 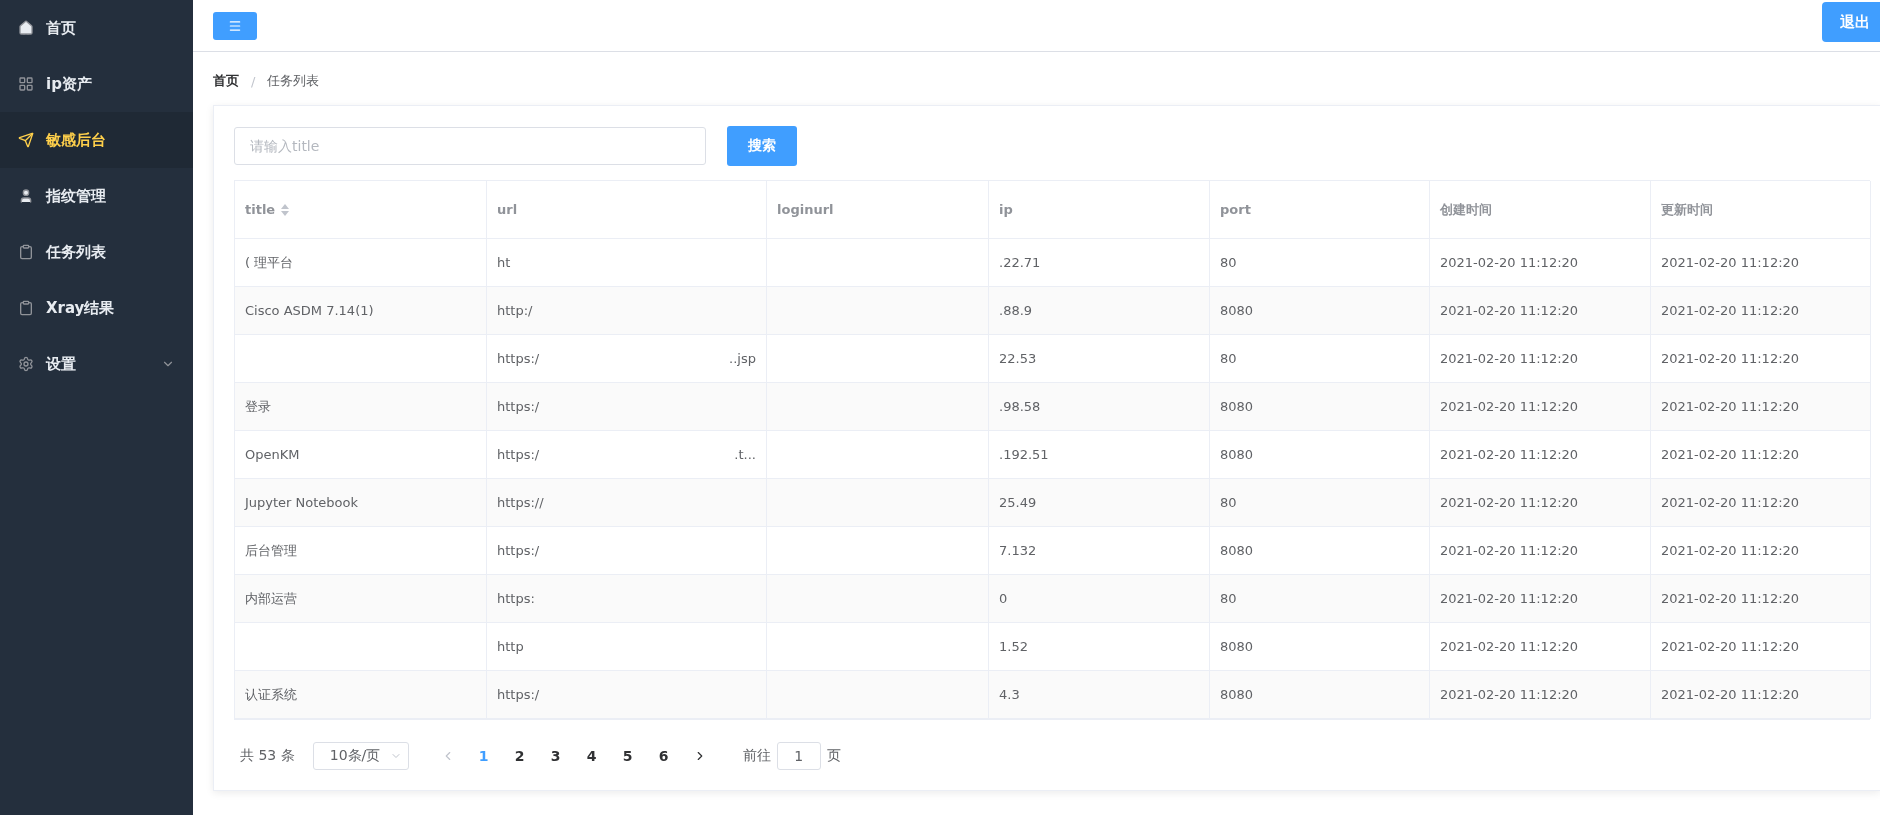 What do you see at coordinates (627, 311) in the screenshot?
I see `table-cell: http:/` at bounding box center [627, 311].